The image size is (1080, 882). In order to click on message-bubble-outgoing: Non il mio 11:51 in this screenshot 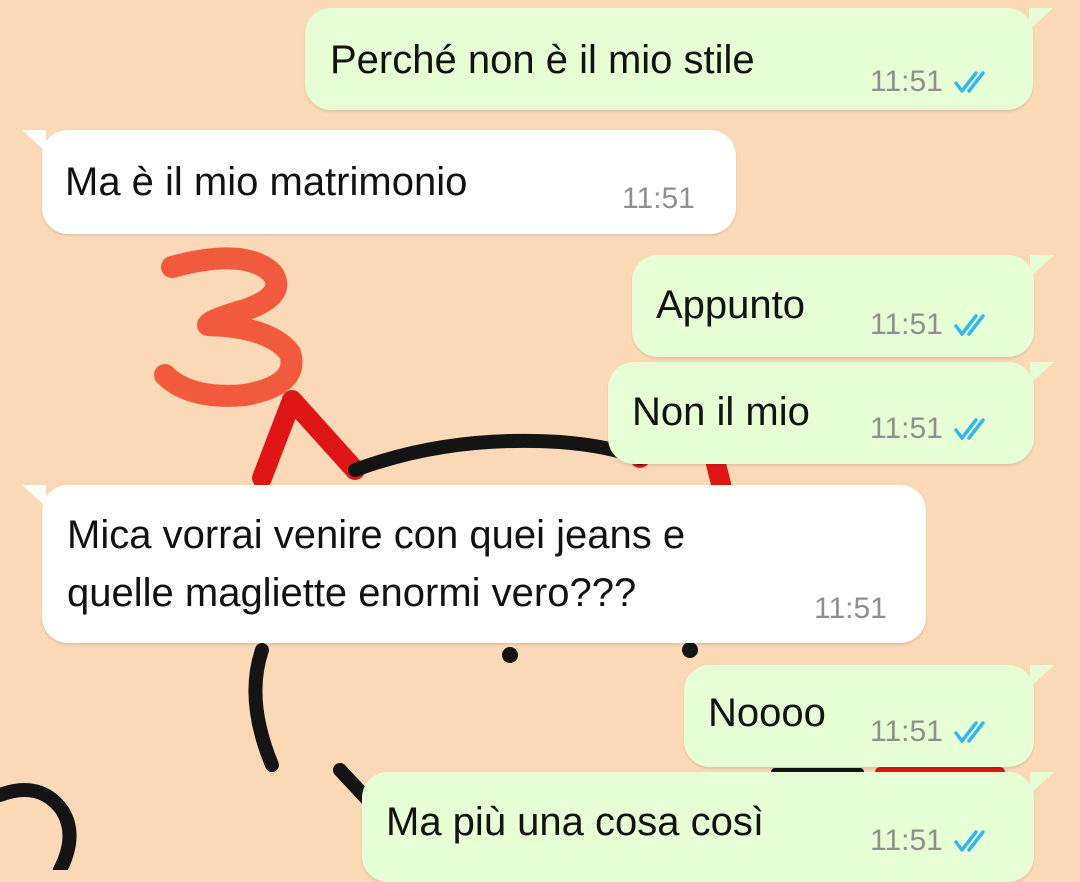, I will do `click(831, 413)`.